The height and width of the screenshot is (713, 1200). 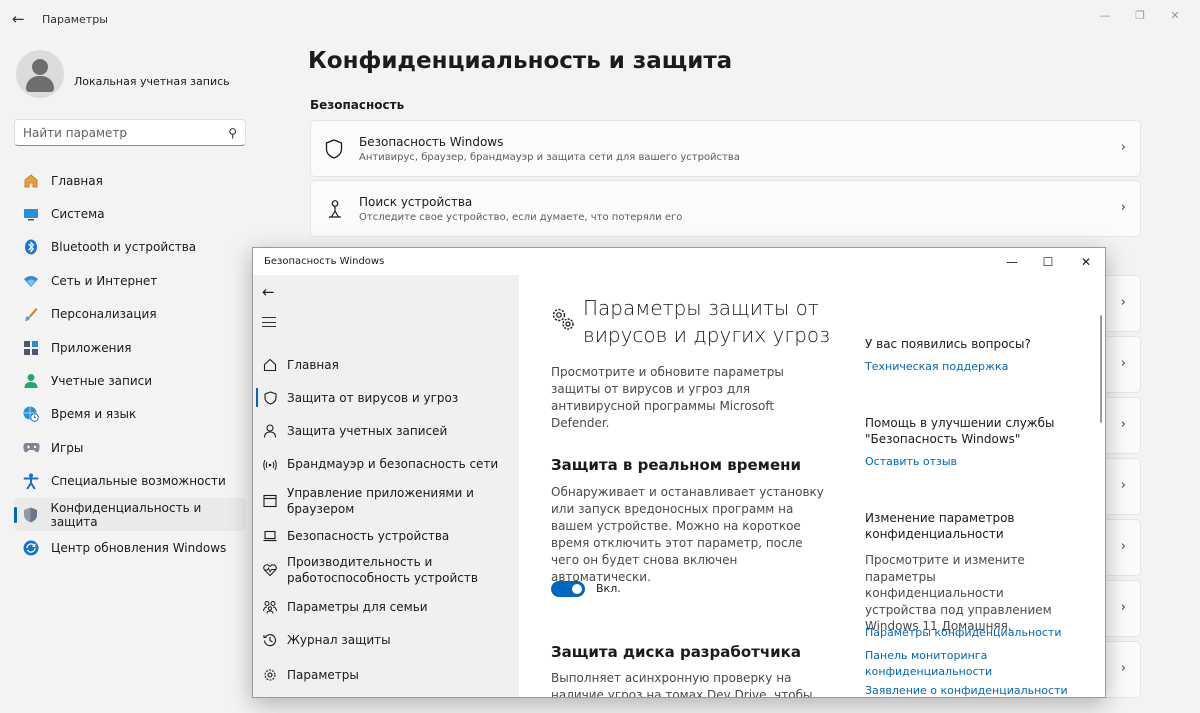 What do you see at coordinates (232, 133) in the screenshot?
I see `search-icon: ⚲` at bounding box center [232, 133].